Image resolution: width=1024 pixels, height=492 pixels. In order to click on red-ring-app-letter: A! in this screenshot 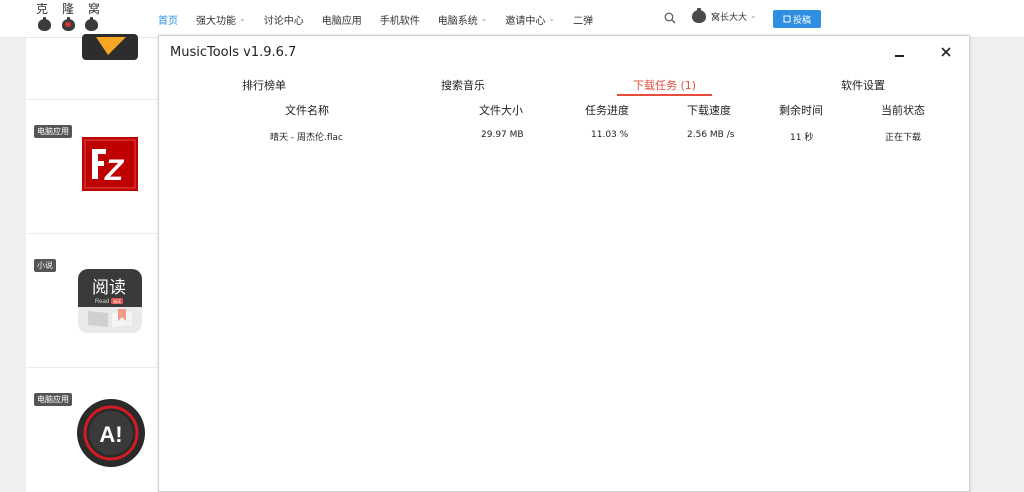, I will do `click(110, 434)`.